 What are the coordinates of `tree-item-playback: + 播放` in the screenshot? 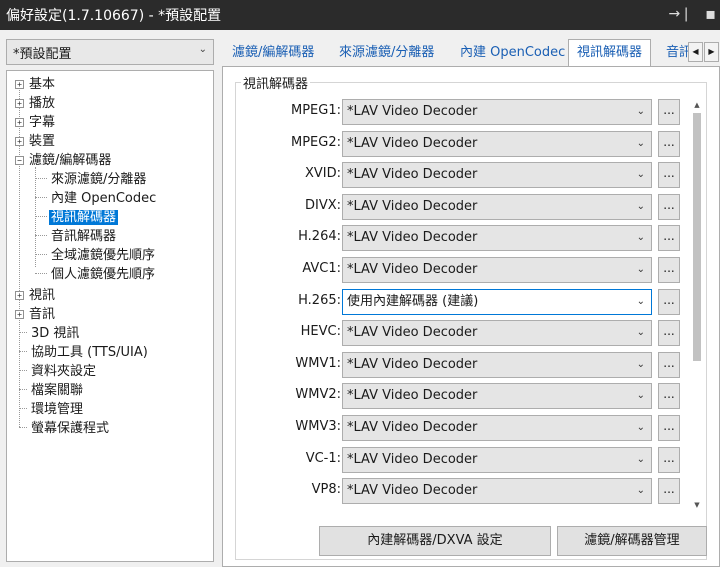 It's located at (36, 103).